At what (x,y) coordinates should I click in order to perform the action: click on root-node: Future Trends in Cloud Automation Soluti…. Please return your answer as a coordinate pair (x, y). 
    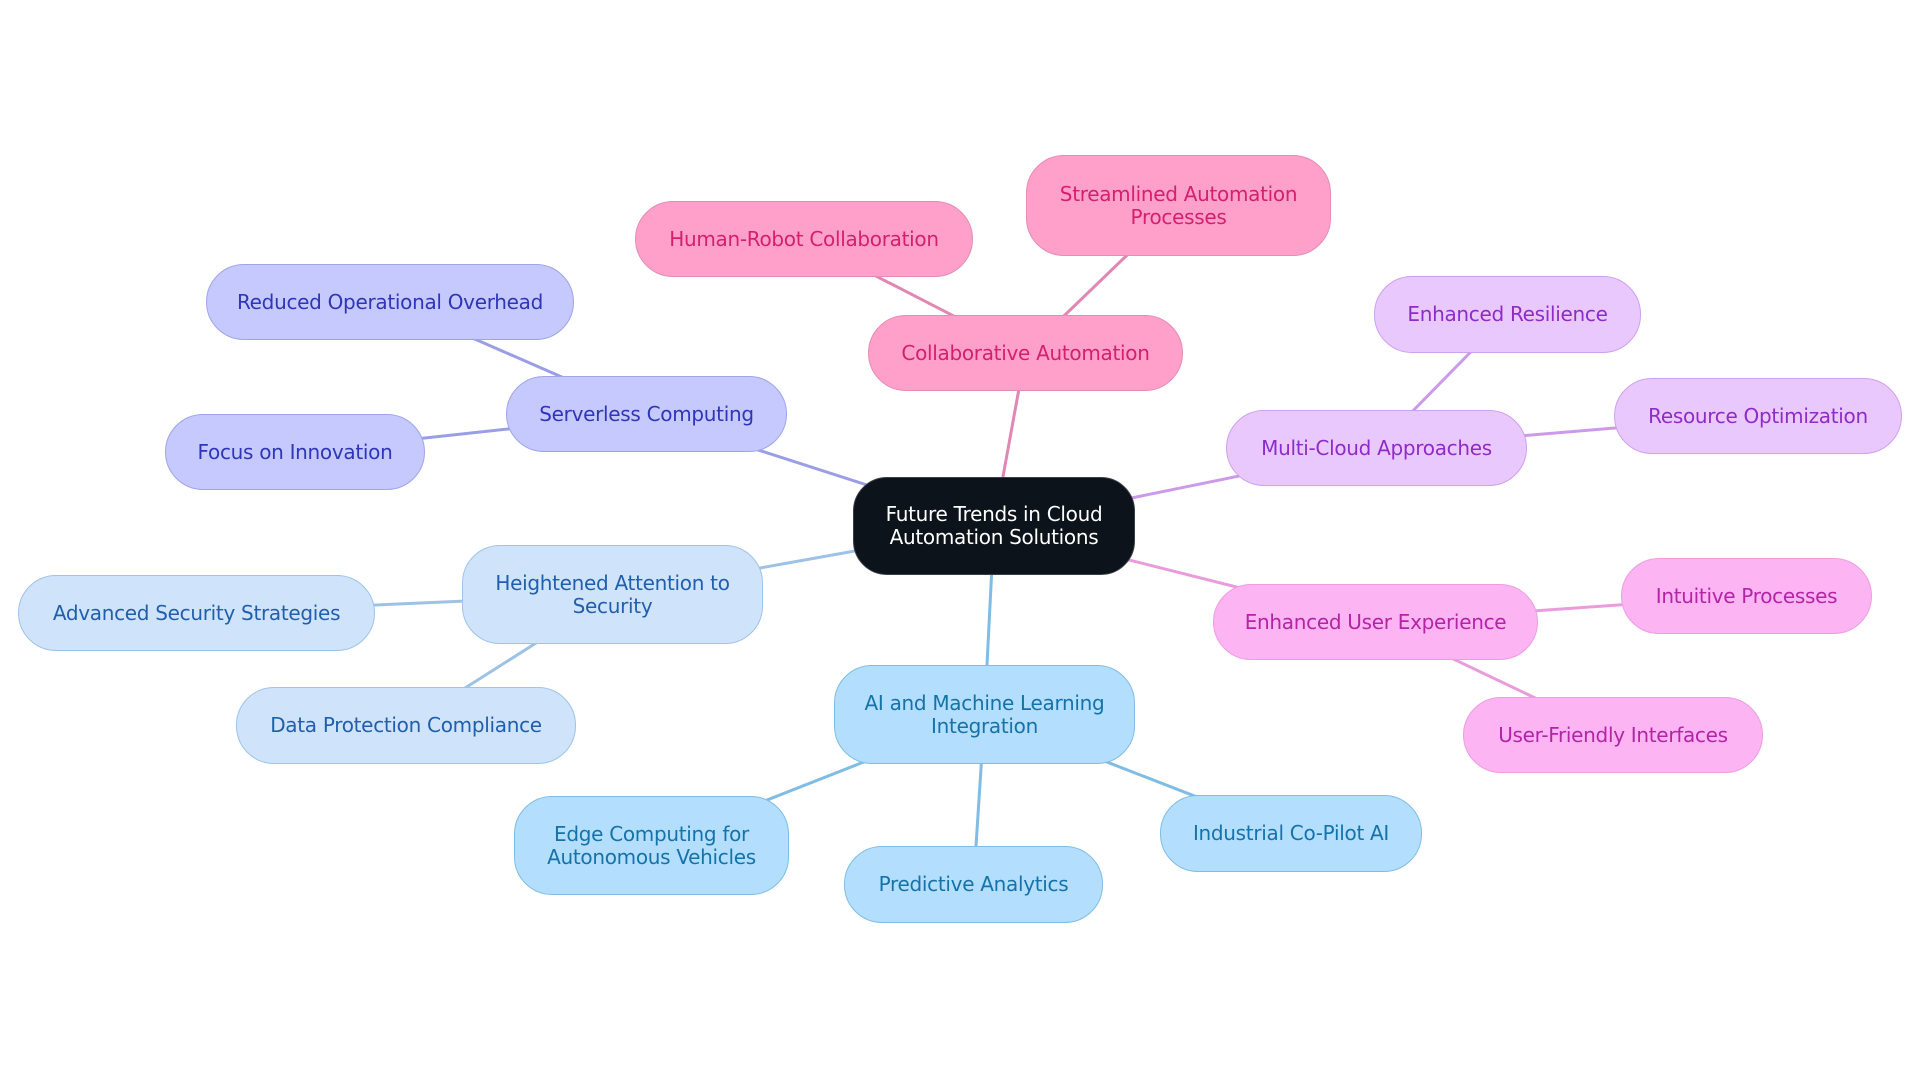
    Looking at the image, I should click on (994, 526).